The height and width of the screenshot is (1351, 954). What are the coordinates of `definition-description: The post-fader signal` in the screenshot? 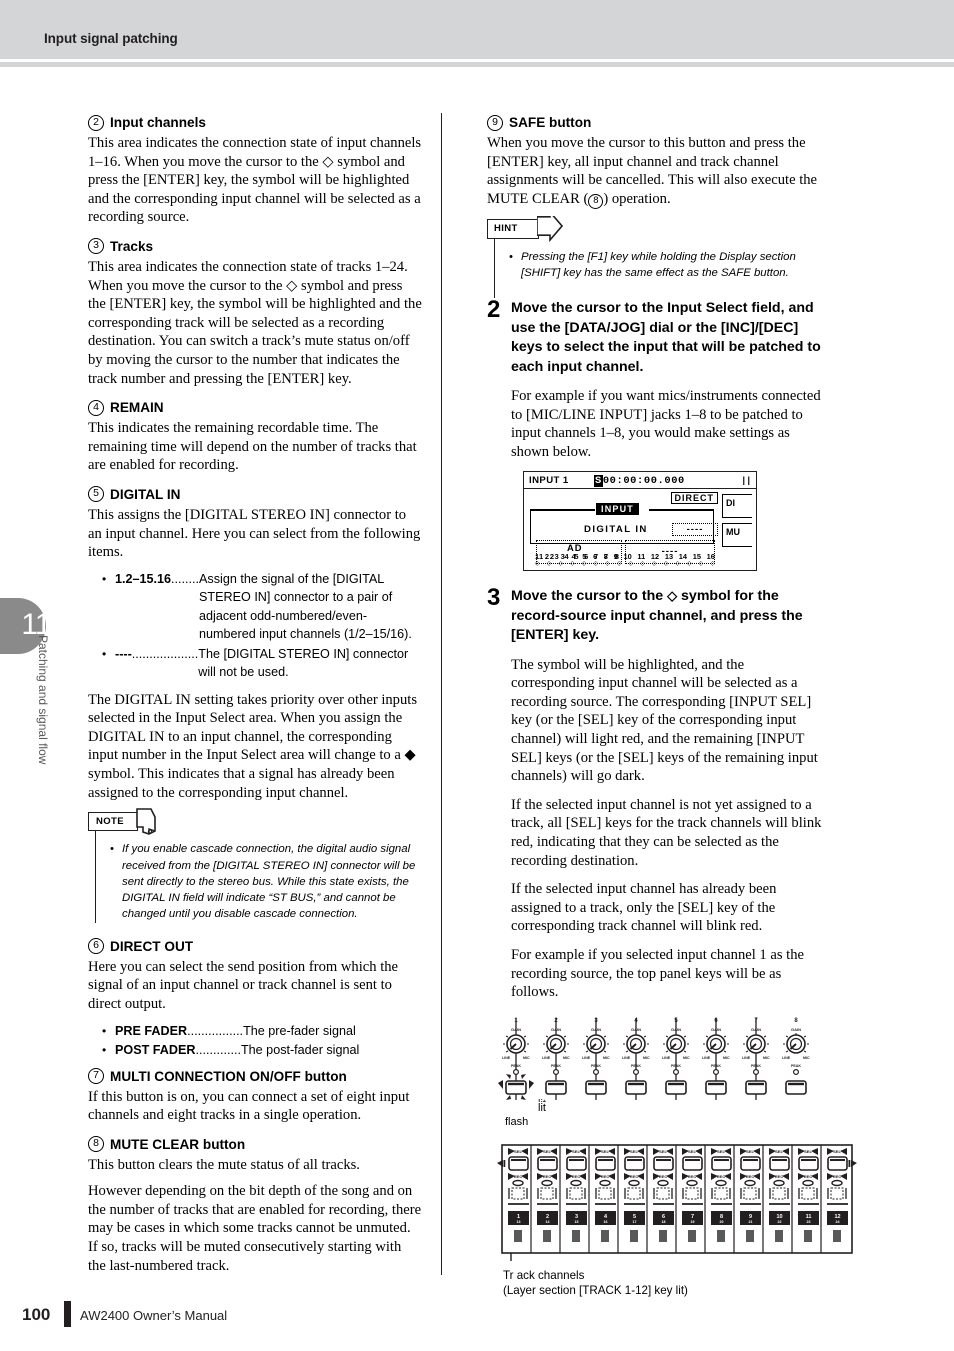 It's located at (300, 1050).